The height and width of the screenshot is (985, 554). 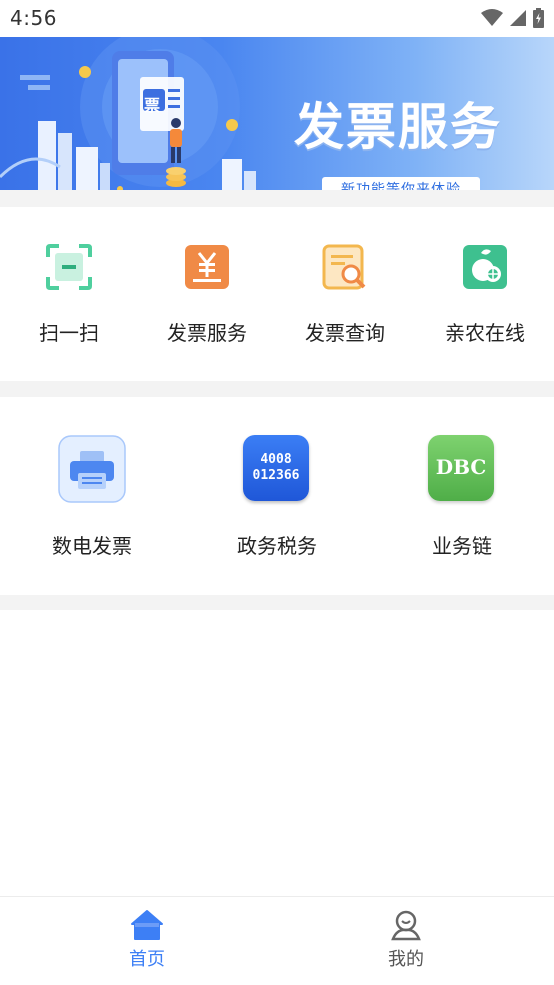 What do you see at coordinates (344, 267) in the screenshot?
I see `invoice-search-icon` at bounding box center [344, 267].